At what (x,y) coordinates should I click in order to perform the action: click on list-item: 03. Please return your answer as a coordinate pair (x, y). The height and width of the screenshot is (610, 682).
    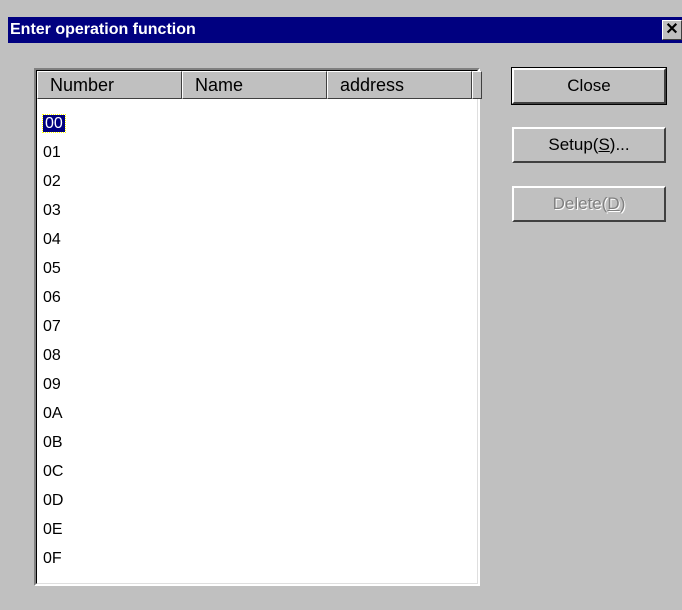
    Looking at the image, I should click on (53, 210).